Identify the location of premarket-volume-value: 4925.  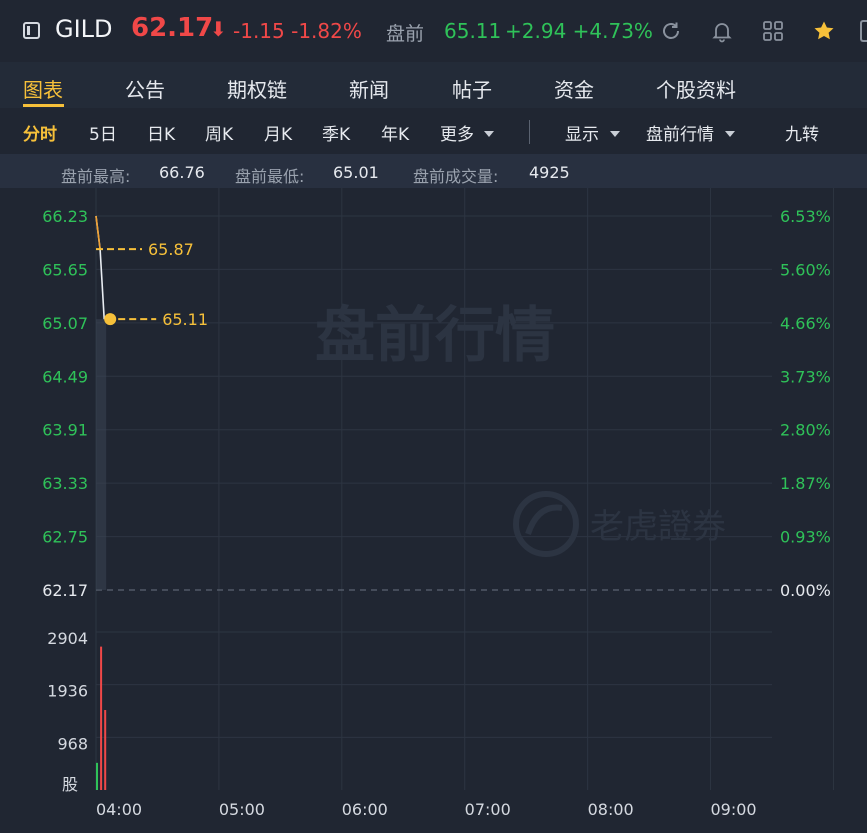
(549, 172).